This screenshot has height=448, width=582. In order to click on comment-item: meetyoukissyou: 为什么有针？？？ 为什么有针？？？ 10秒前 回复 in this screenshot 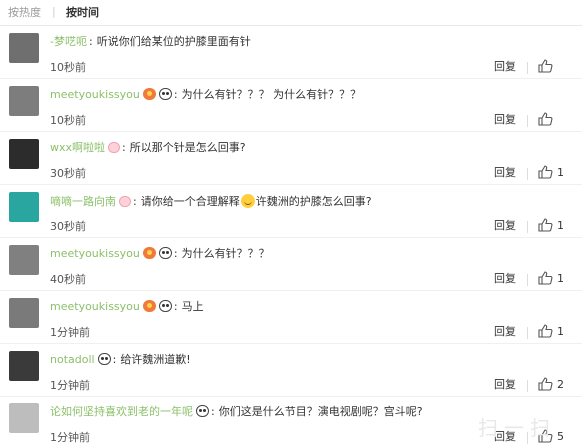, I will do `click(291, 105)`.